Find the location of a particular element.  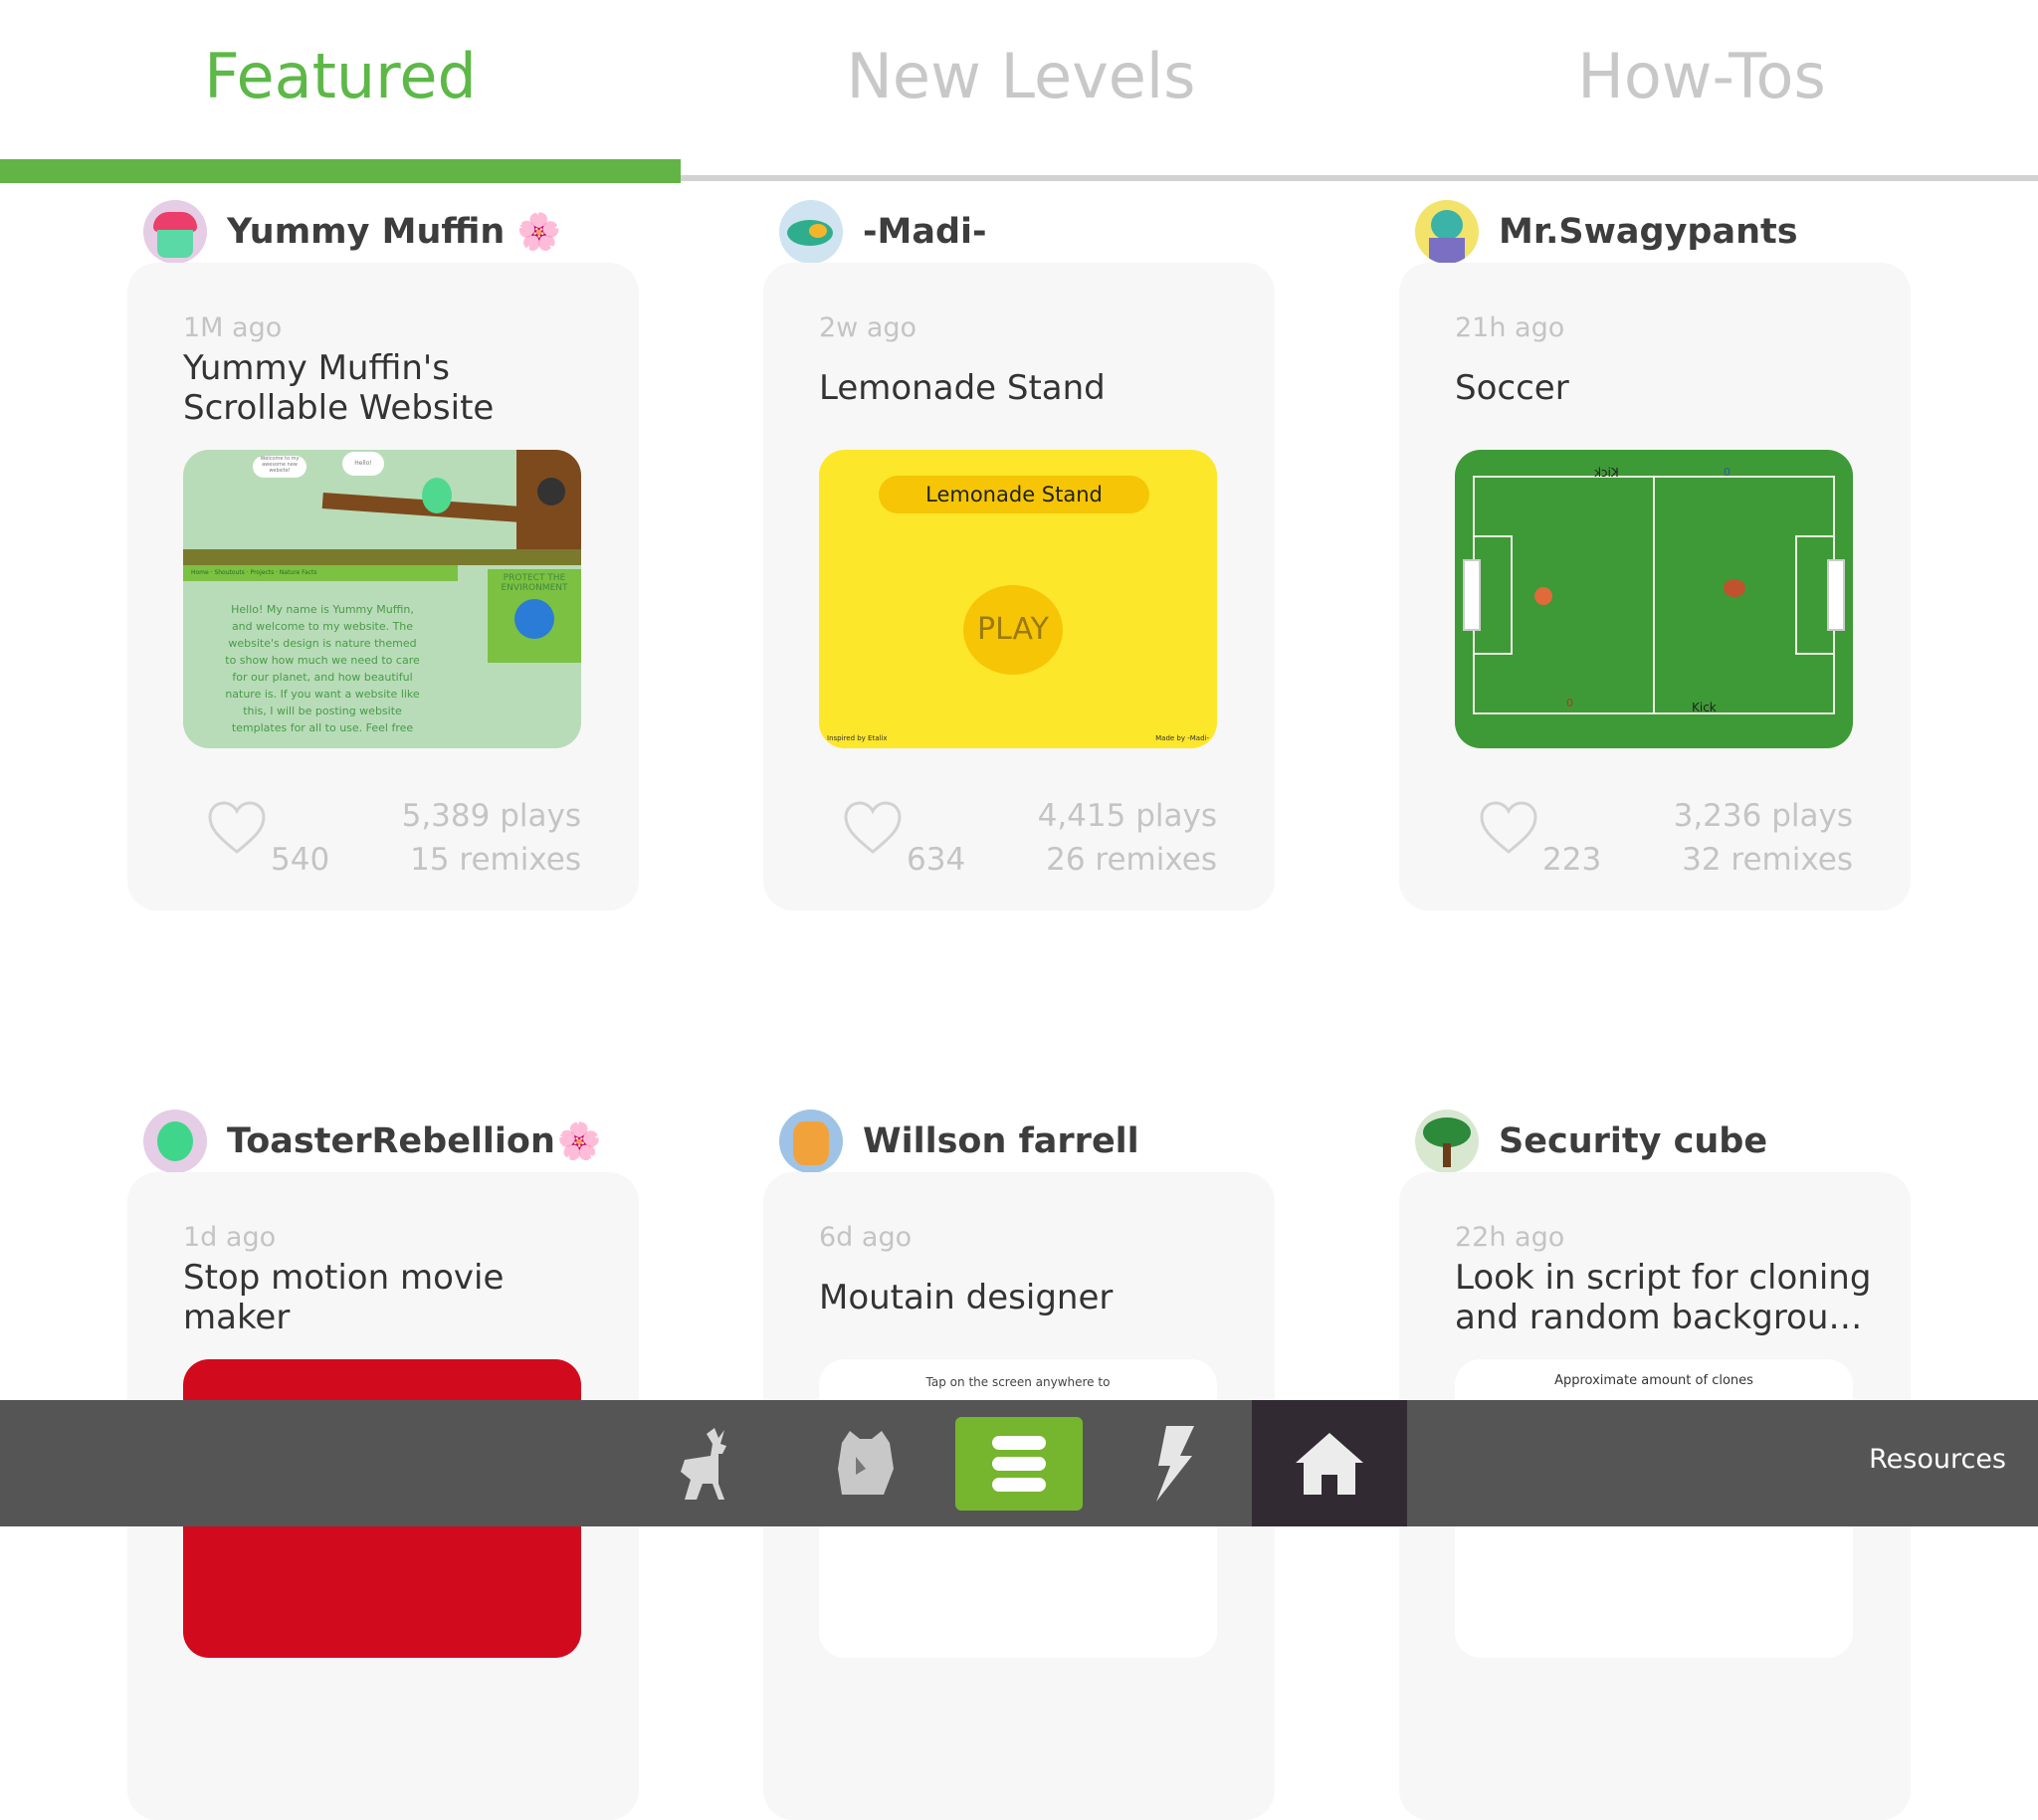

home-icon is located at coordinates (1329, 1463).